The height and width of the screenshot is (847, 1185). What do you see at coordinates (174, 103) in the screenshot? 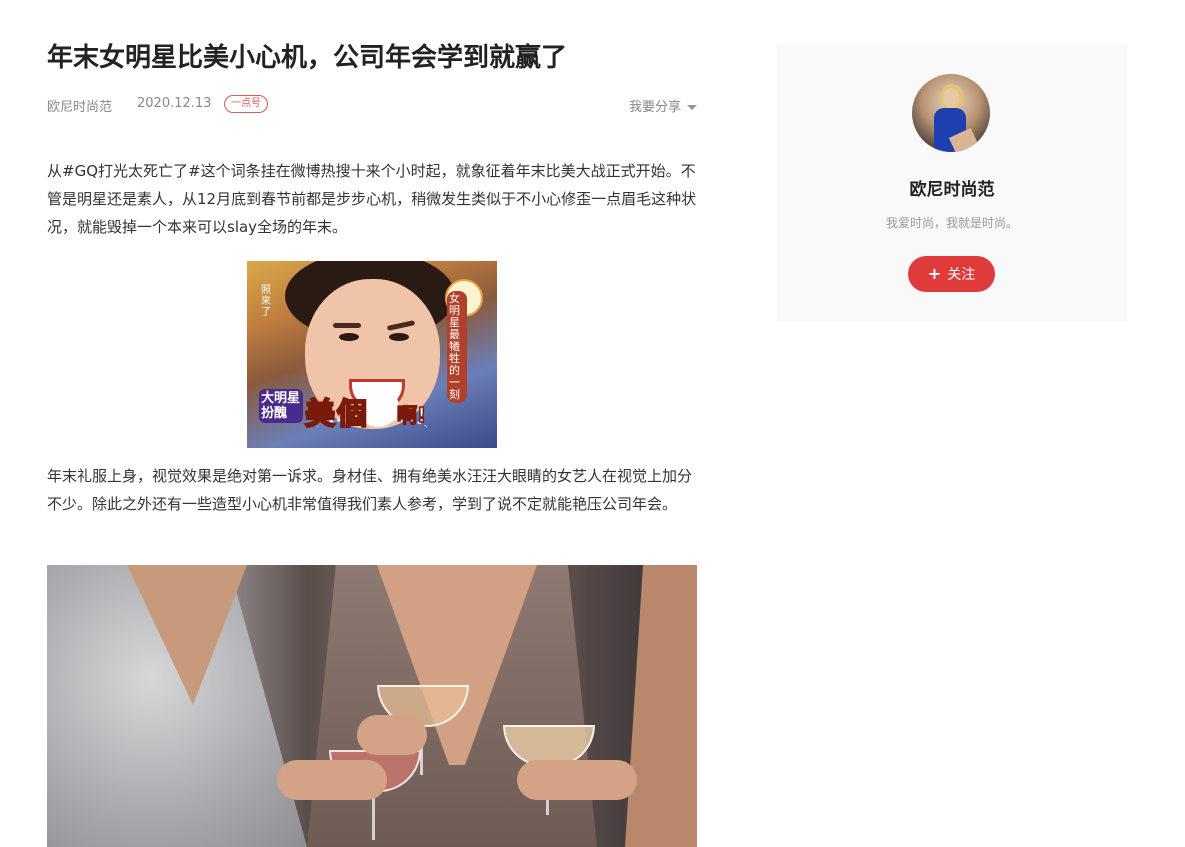
I see `publish-date: 2020.12.13` at bounding box center [174, 103].